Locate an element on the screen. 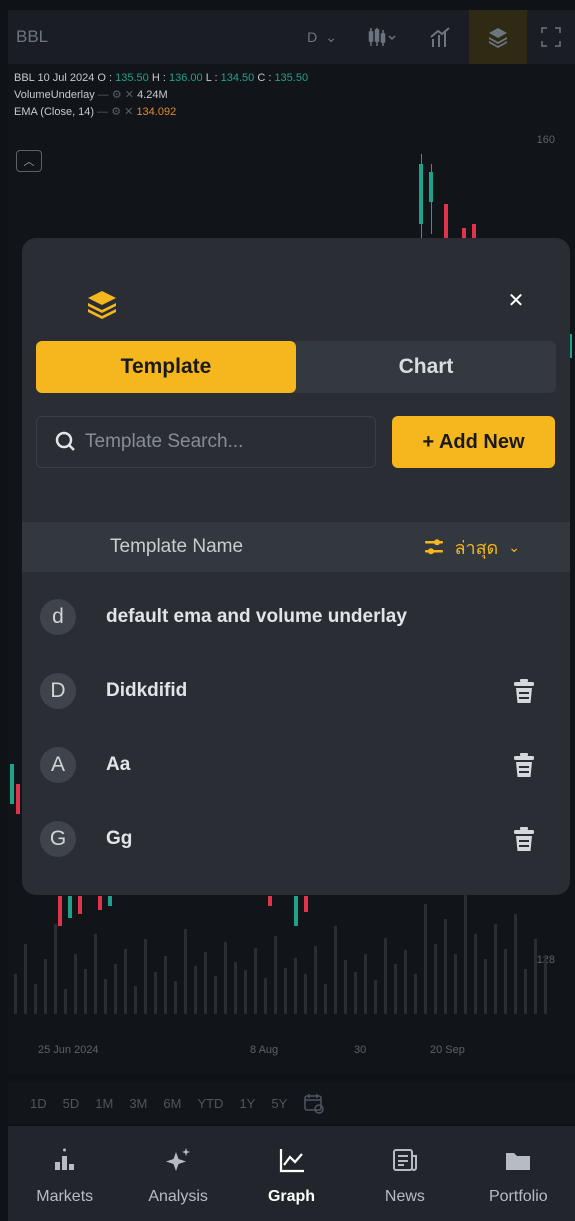 This screenshot has height=1221, width=575. template-name: default ema and volume underlay is located at coordinates (256, 616).